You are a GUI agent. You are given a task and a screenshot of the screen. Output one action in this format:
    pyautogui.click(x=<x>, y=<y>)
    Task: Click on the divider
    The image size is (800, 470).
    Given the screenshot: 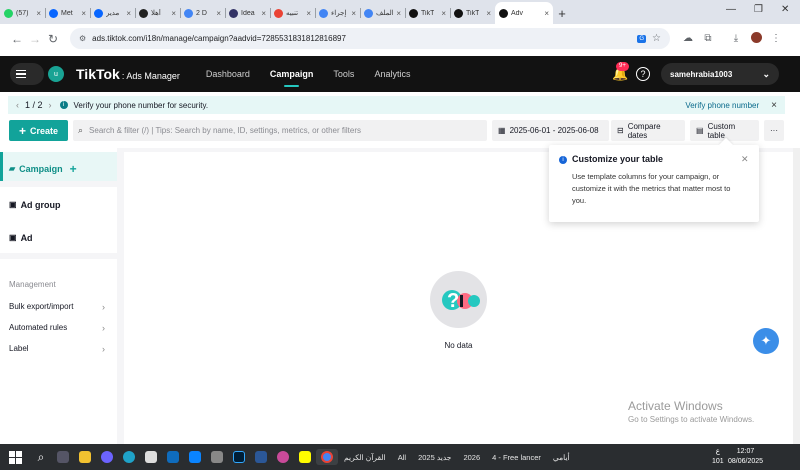 What is the action you would take?
    pyautogui.click(x=58, y=256)
    